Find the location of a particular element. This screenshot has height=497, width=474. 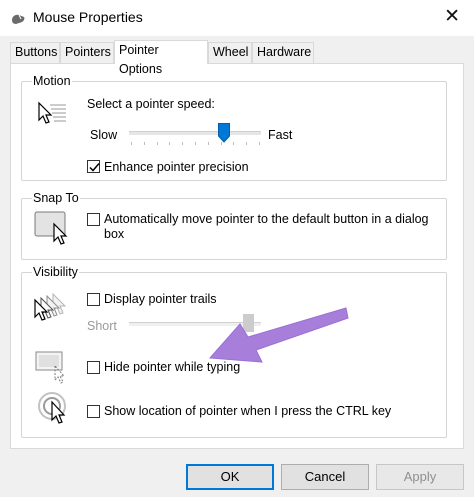

snap-to-button-icon is located at coordinates (54, 229).